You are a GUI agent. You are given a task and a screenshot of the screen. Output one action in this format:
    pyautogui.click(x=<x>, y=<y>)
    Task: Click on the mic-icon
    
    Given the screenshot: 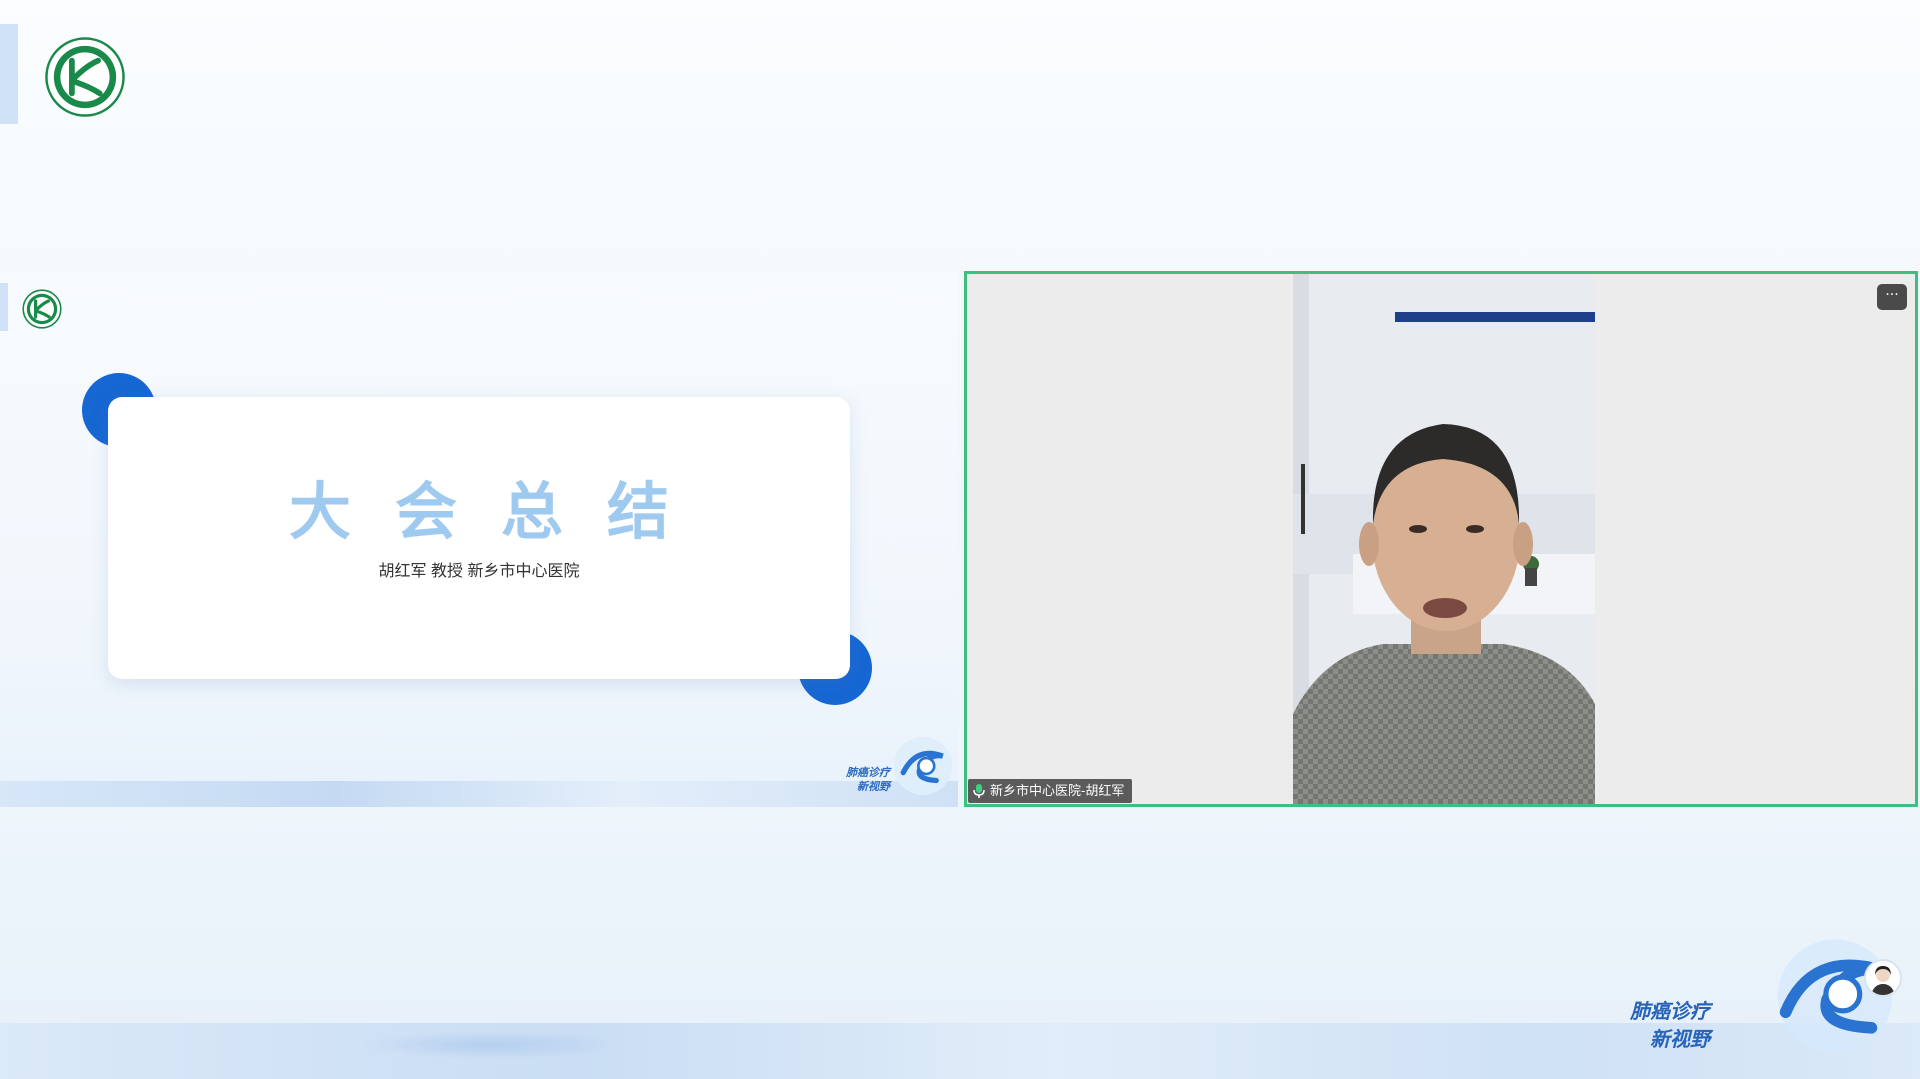 What is the action you would take?
    pyautogui.click(x=979, y=791)
    